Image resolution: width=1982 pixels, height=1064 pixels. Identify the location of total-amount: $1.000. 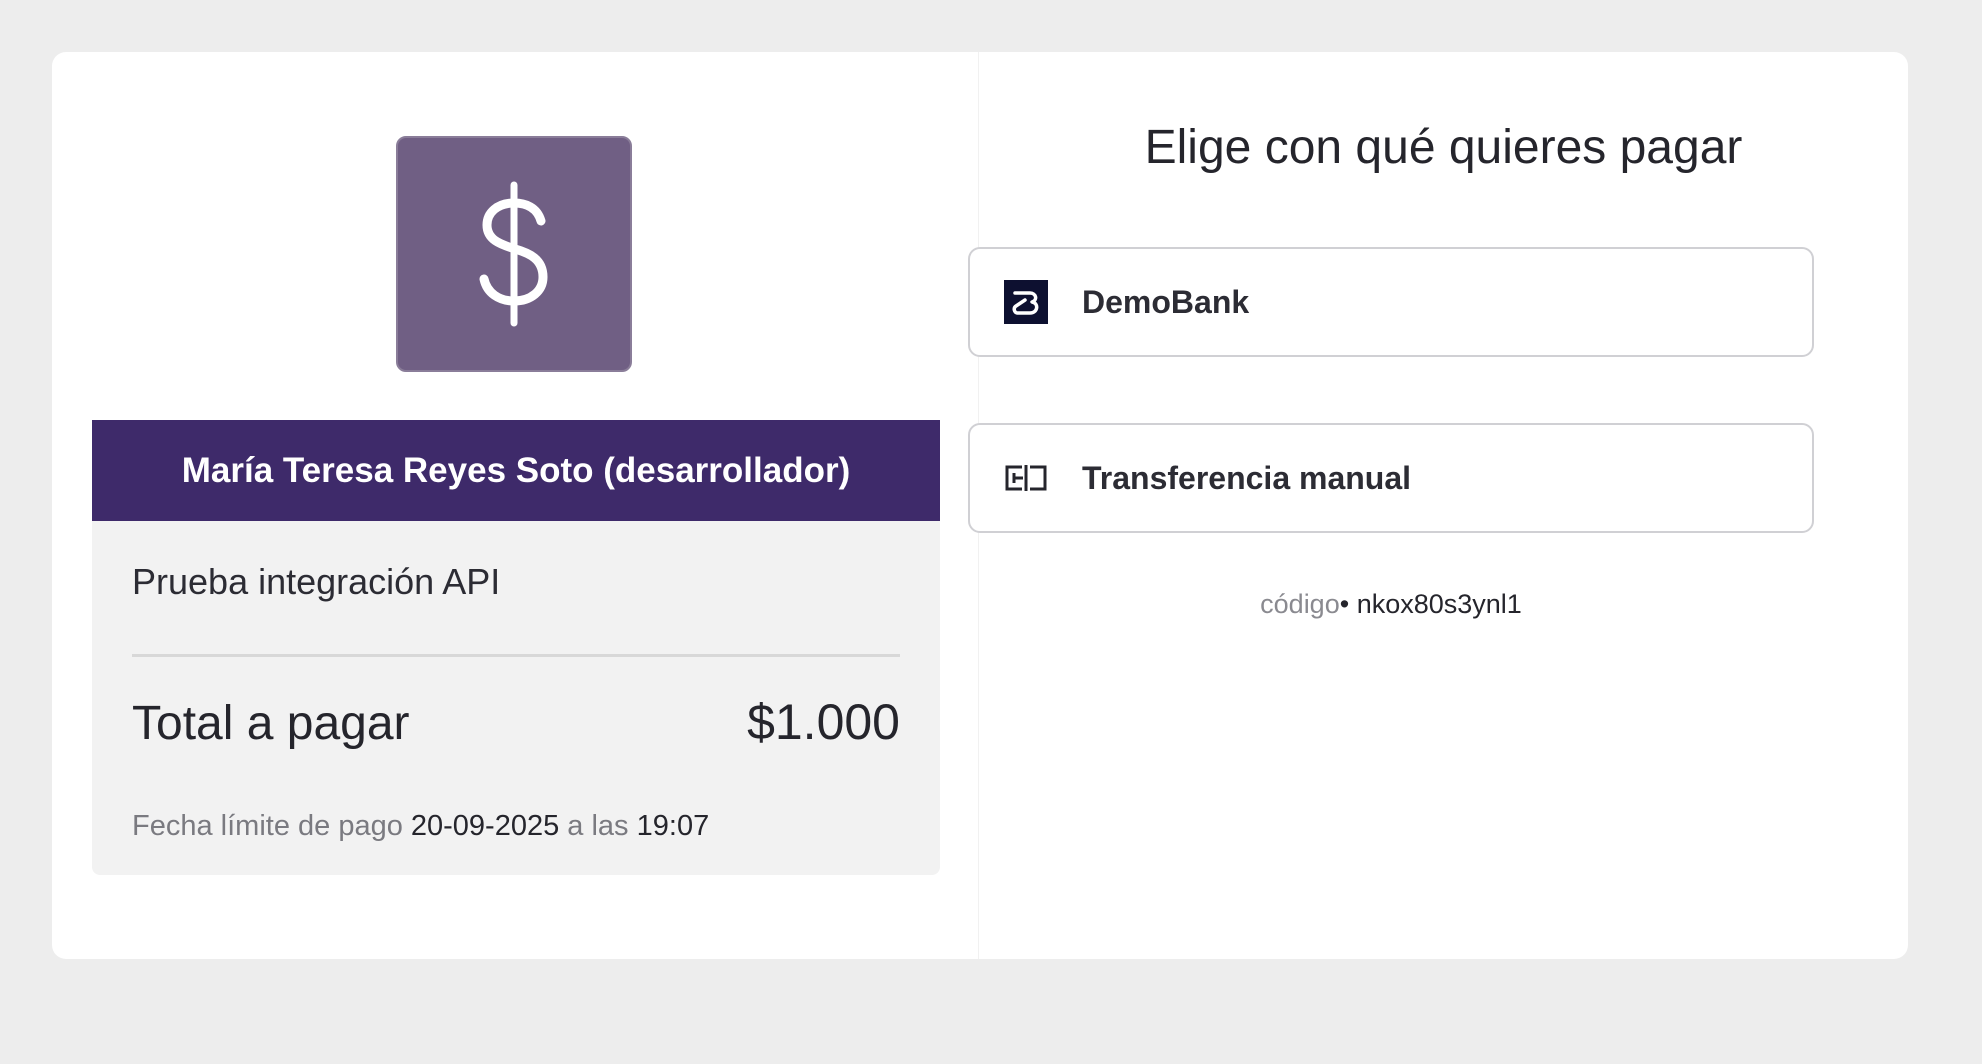
(823, 722).